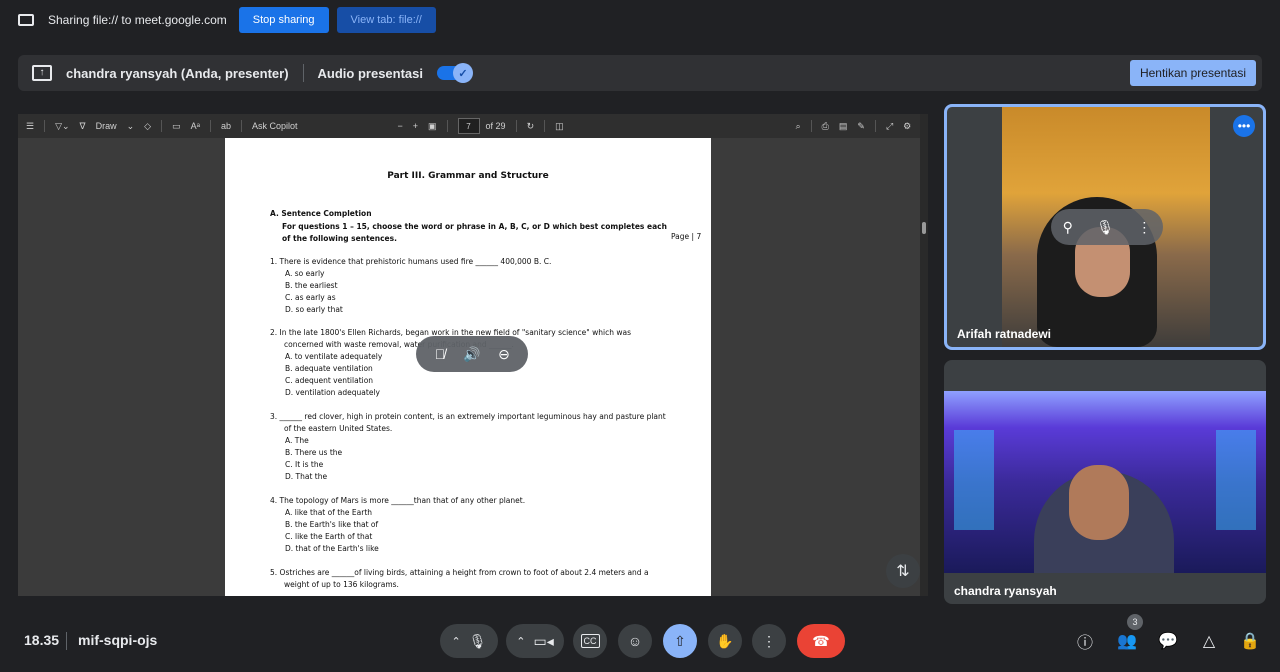 This screenshot has width=1280, height=672. What do you see at coordinates (798, 126) in the screenshot?
I see `search-icon: ⌕` at bounding box center [798, 126].